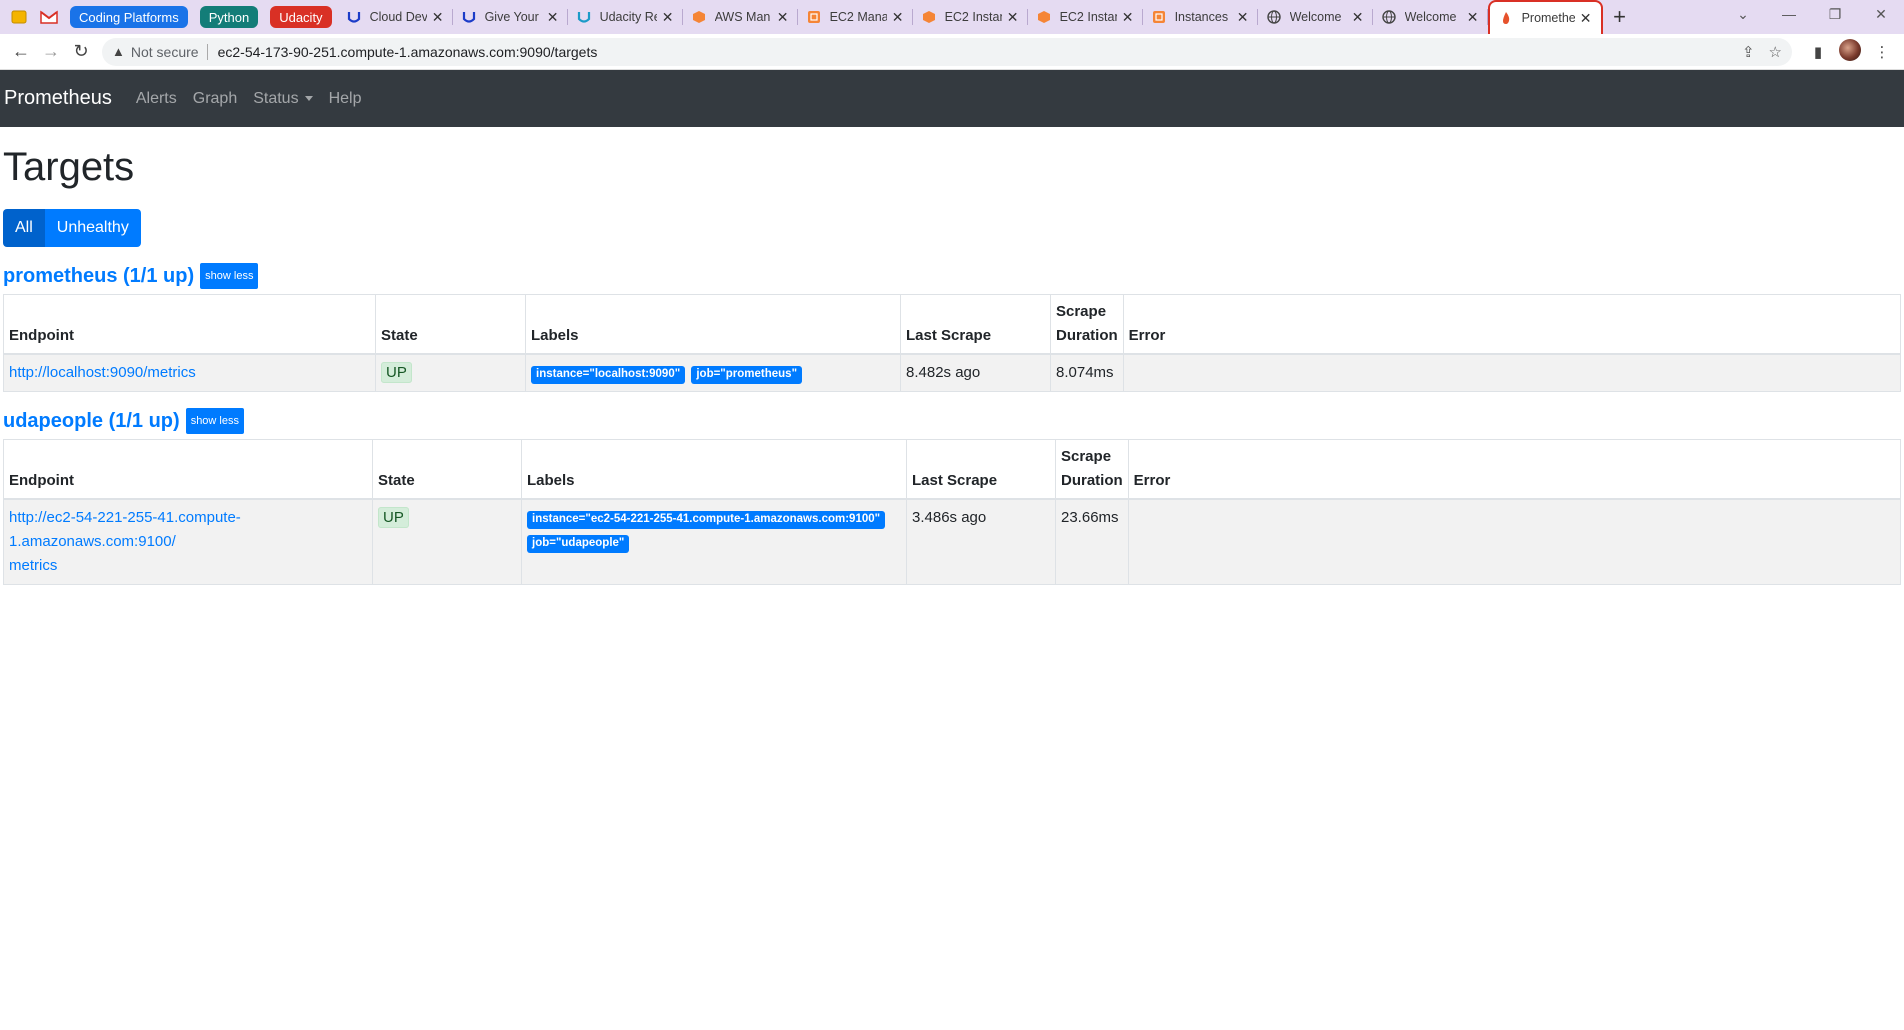 The image size is (1904, 1030). What do you see at coordinates (1315, 17) in the screenshot?
I see `browser-tab-8: Welcome ✕` at bounding box center [1315, 17].